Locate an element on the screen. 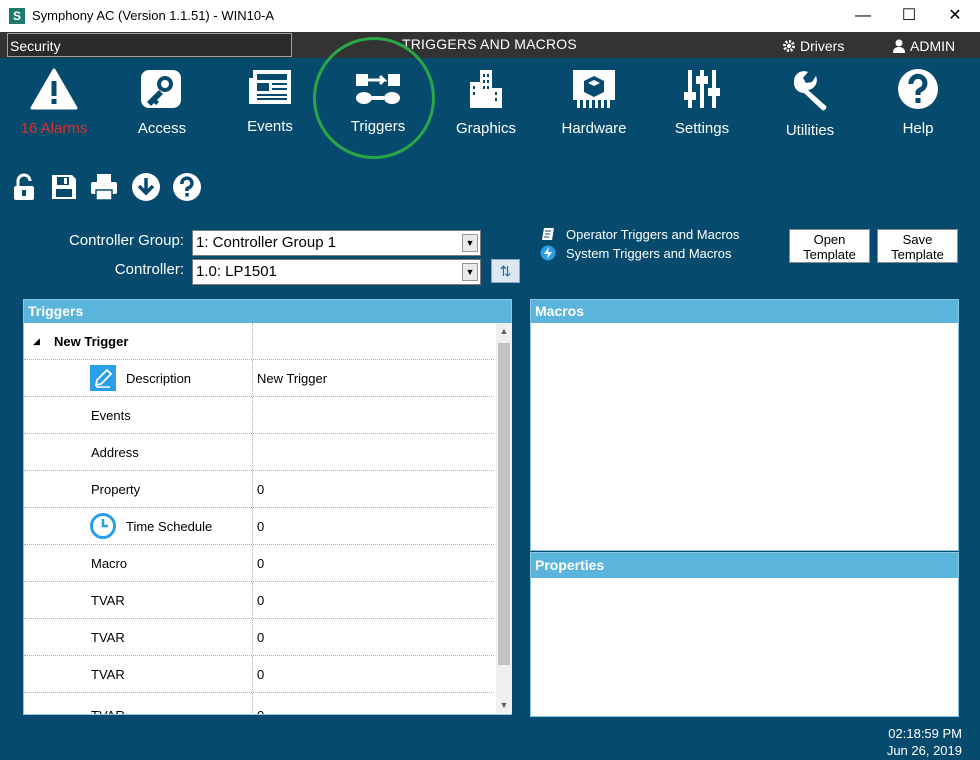 Image resolution: width=980 pixels, height=760 pixels. events-icon is located at coordinates (270, 87).